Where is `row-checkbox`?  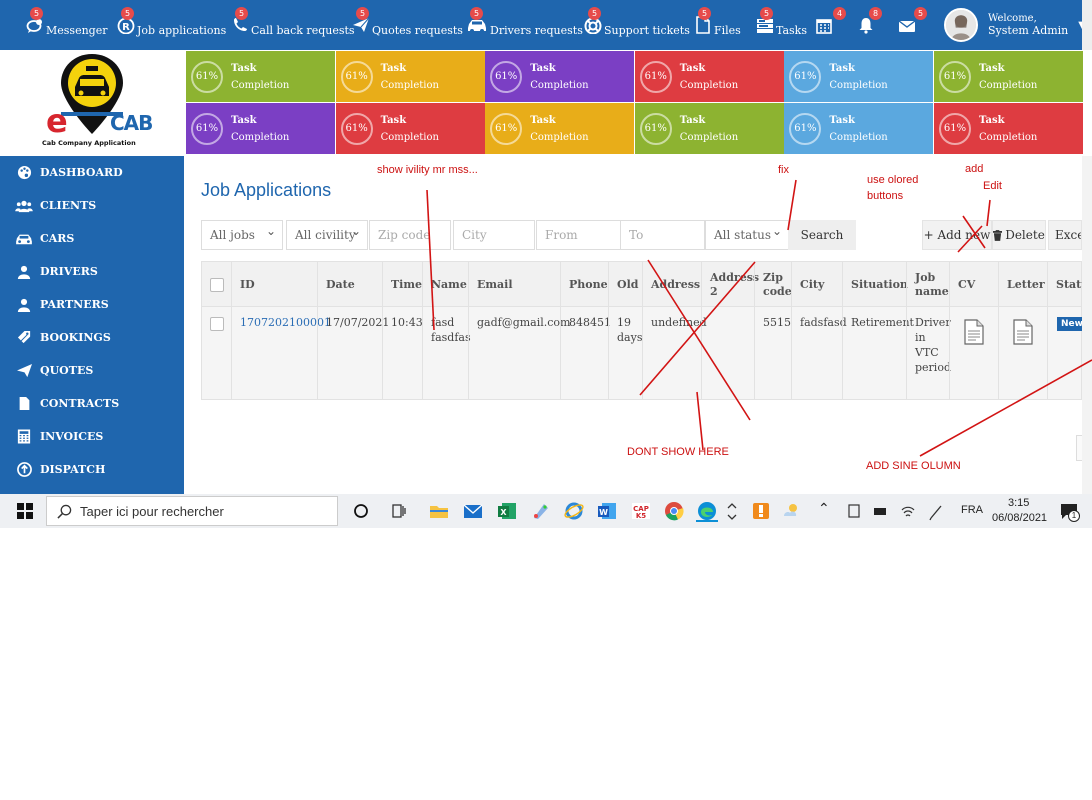
row-checkbox is located at coordinates (217, 324).